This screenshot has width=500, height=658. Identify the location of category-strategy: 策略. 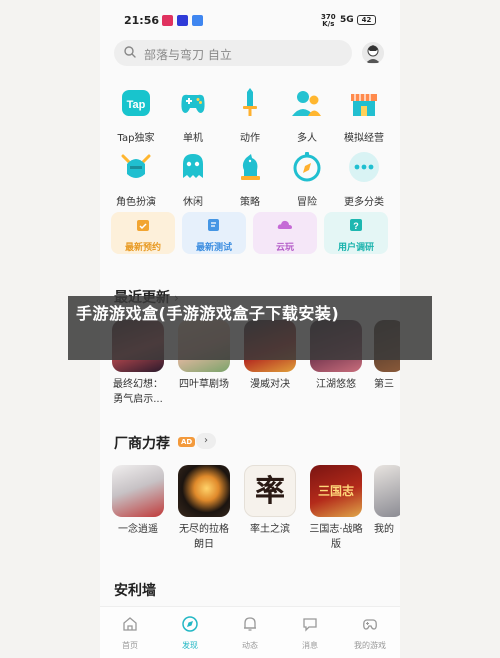
(250, 179).